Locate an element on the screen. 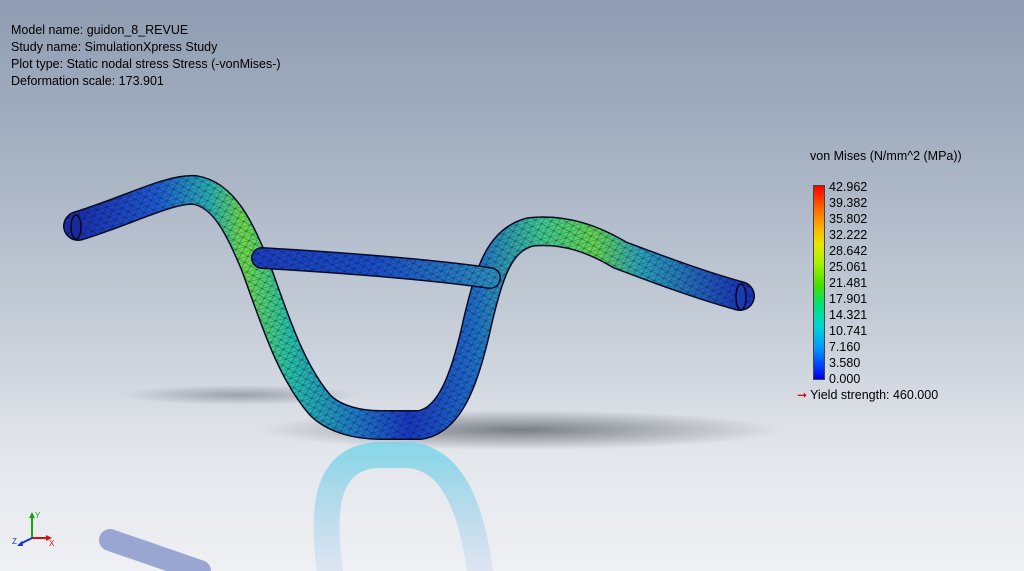 The width and height of the screenshot is (1024, 571). legend-tick: 21.481 is located at coordinates (848, 283).